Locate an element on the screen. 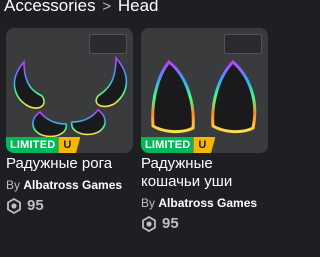  breadcrumb-head: Head is located at coordinates (138, 7).